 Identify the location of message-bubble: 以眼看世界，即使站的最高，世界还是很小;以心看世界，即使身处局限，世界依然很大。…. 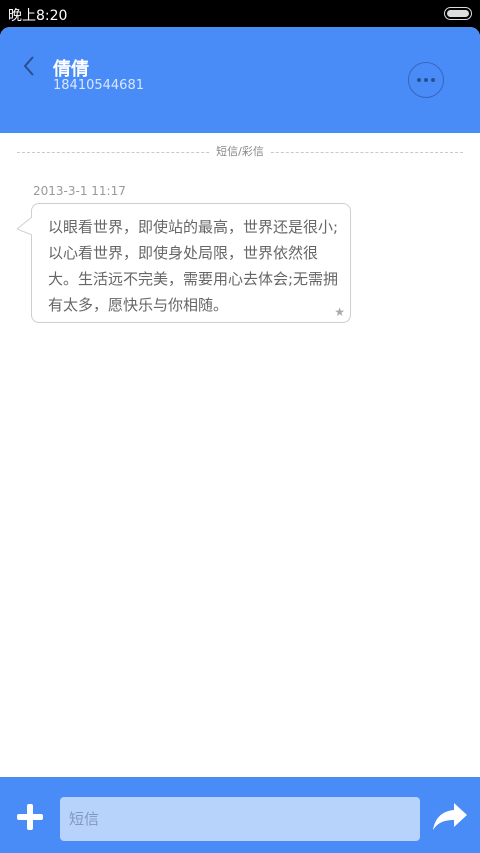
(191, 263).